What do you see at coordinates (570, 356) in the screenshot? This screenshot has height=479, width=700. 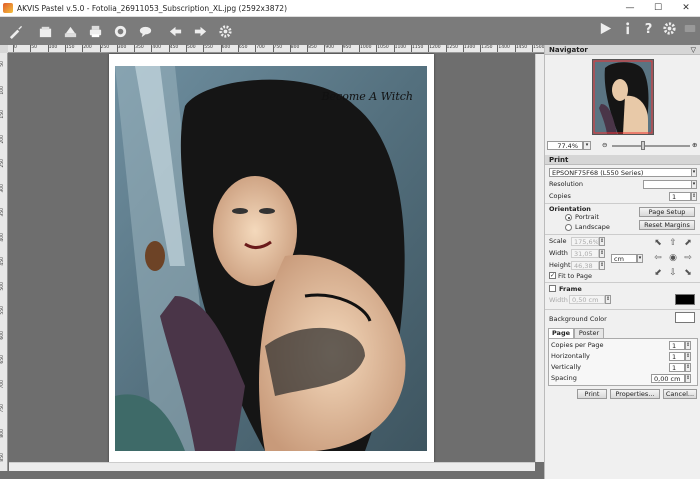 I see `horizontally-label: Horizontally` at bounding box center [570, 356].